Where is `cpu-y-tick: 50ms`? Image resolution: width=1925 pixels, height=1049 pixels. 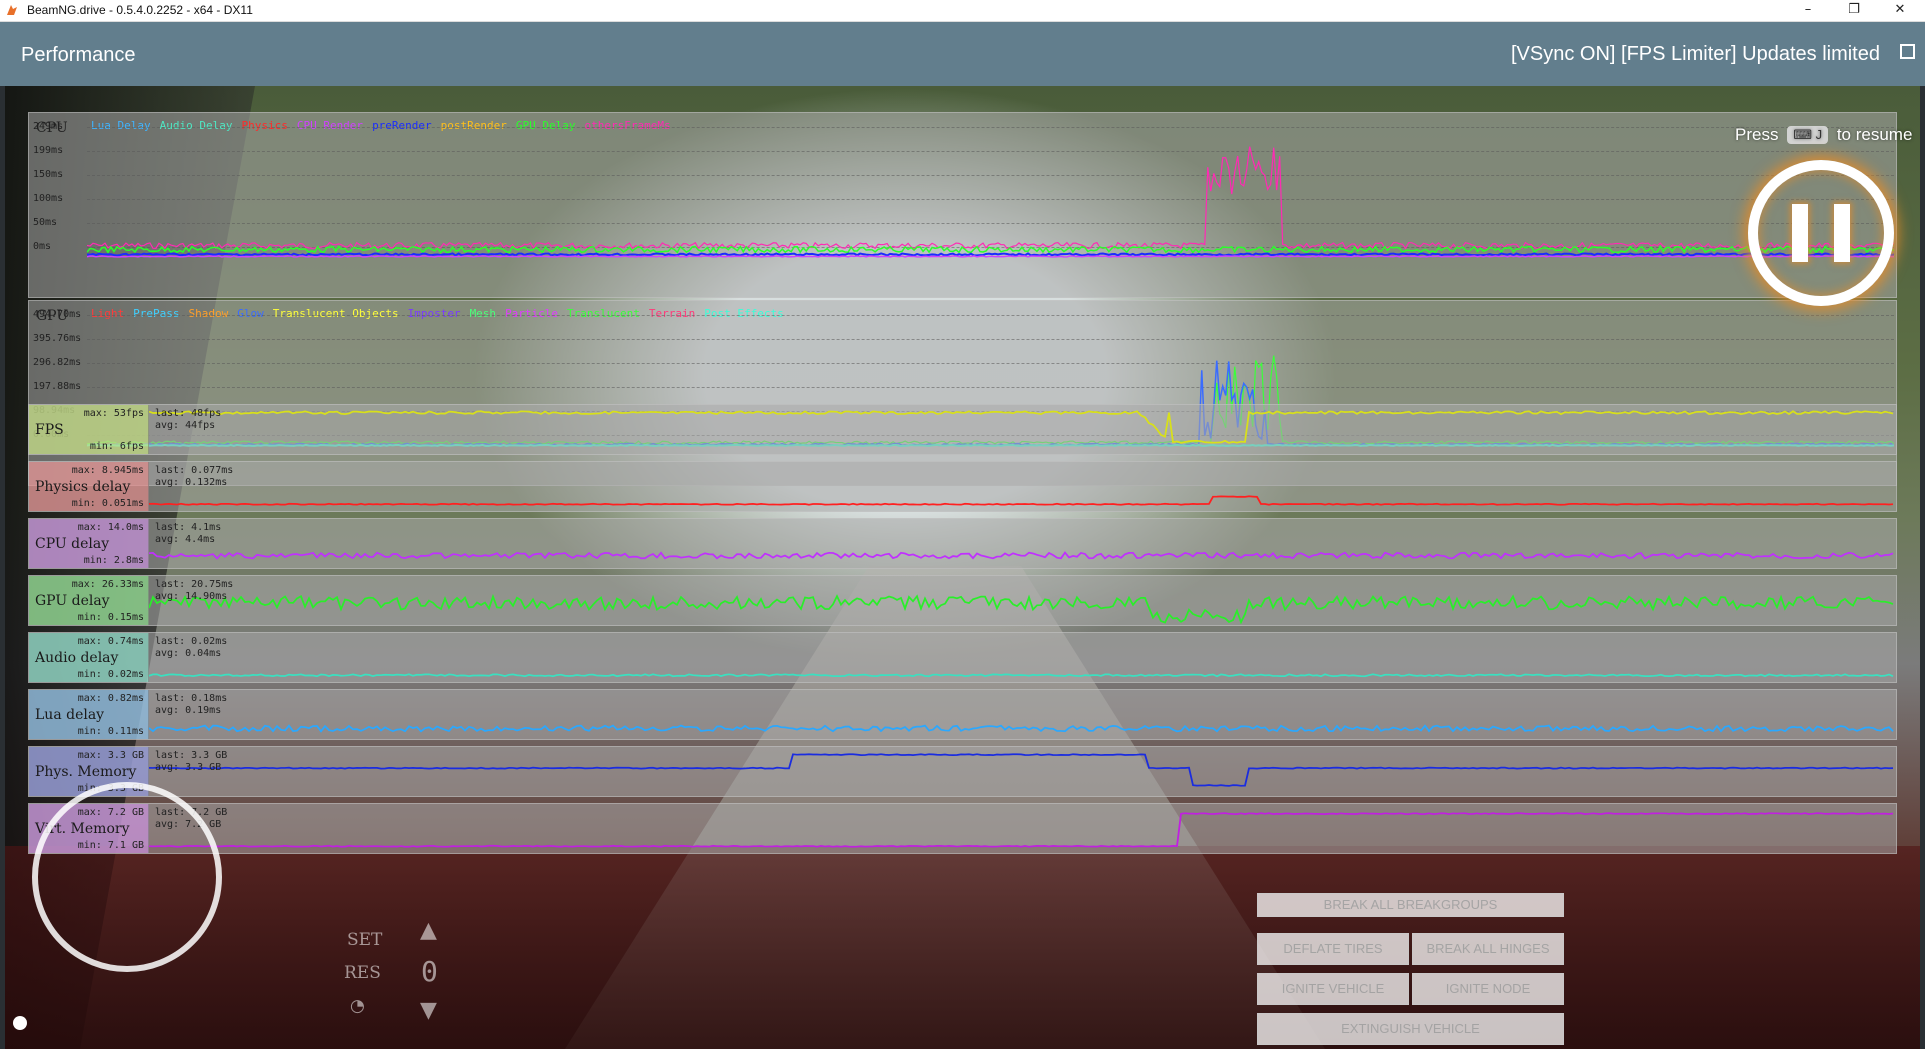 cpu-y-tick: 50ms is located at coordinates (45, 222).